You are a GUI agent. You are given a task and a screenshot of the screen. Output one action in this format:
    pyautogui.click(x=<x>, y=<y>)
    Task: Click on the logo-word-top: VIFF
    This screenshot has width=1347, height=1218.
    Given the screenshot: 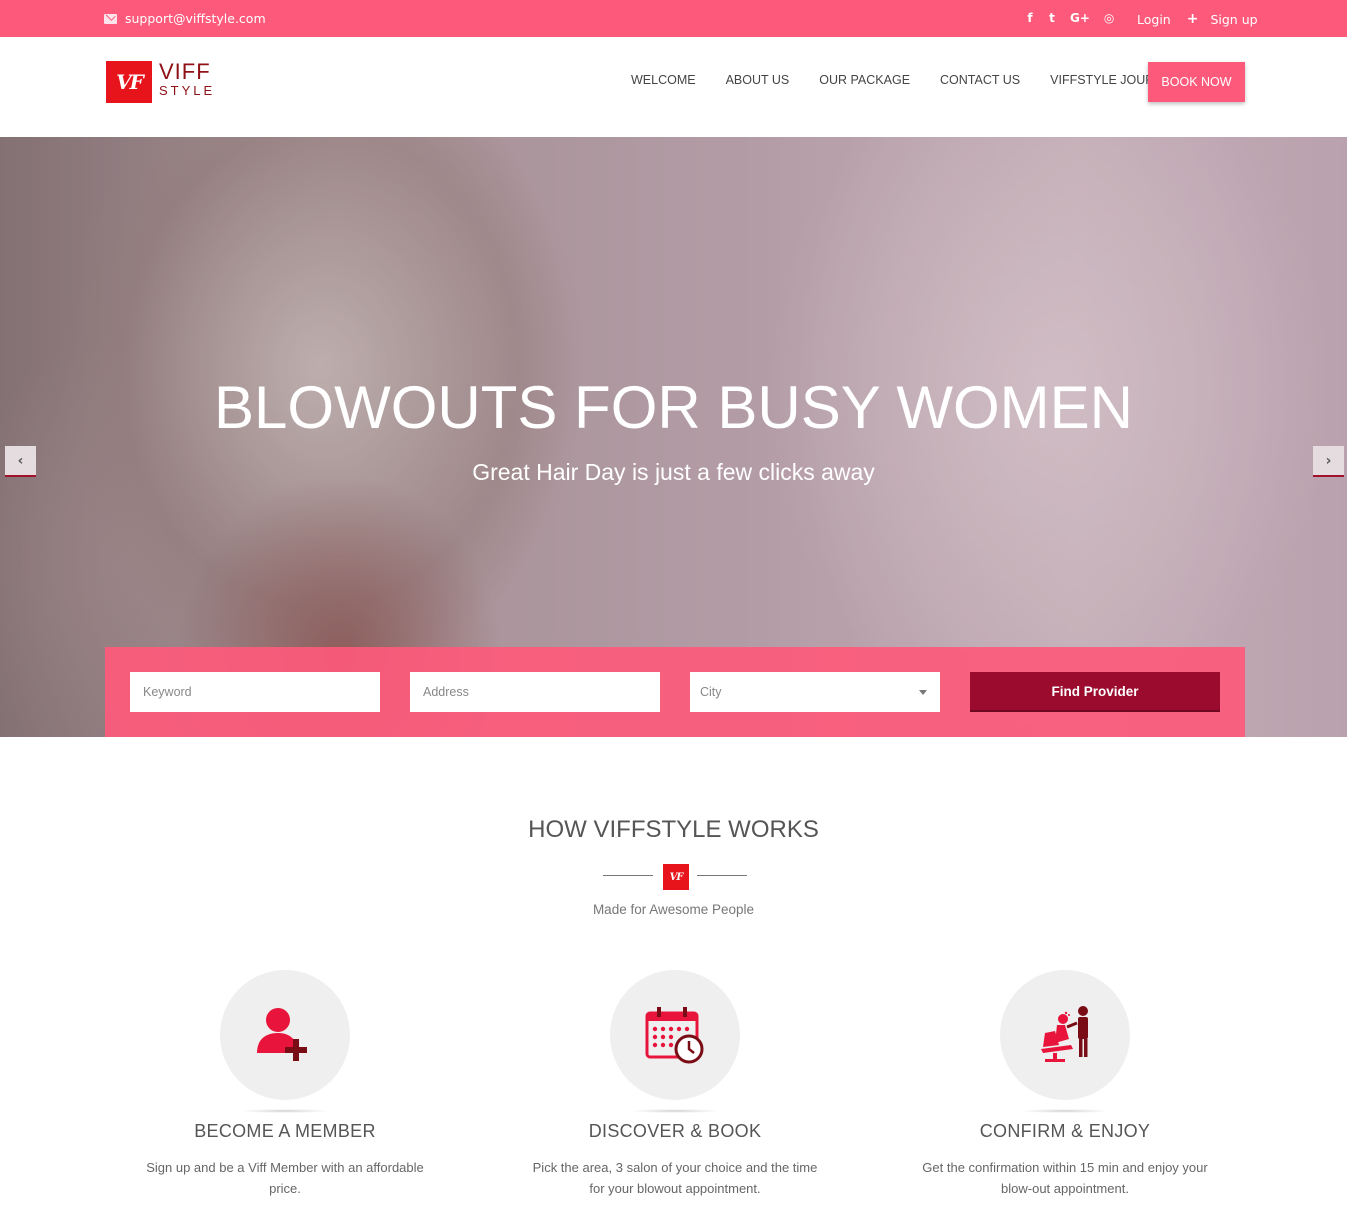 What is the action you would take?
    pyautogui.click(x=185, y=71)
    